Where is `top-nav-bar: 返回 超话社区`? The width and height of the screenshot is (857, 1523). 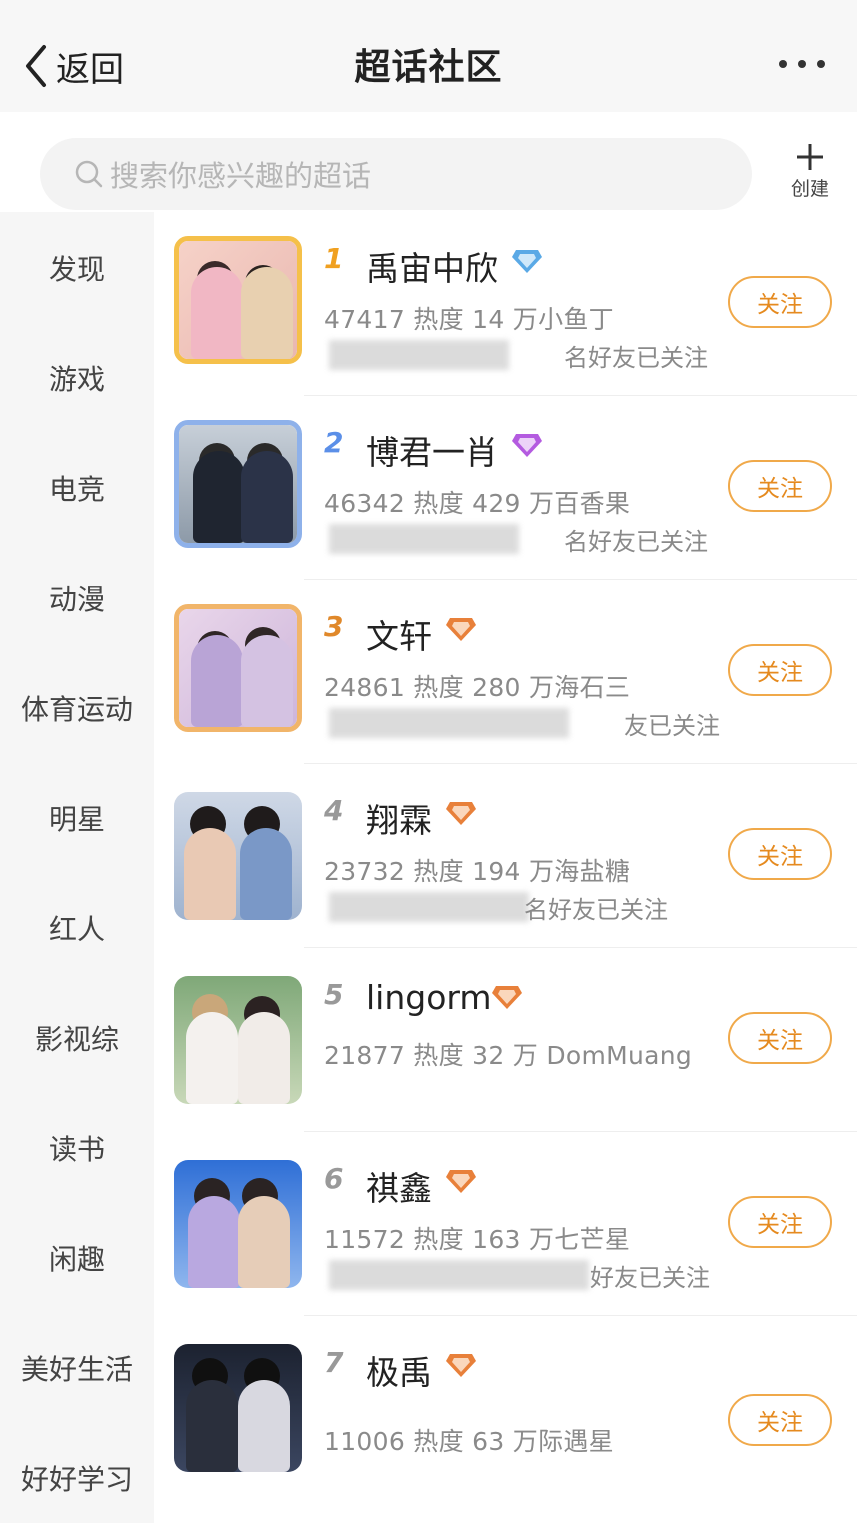 top-nav-bar: 返回 超话社区 is located at coordinates (428, 56).